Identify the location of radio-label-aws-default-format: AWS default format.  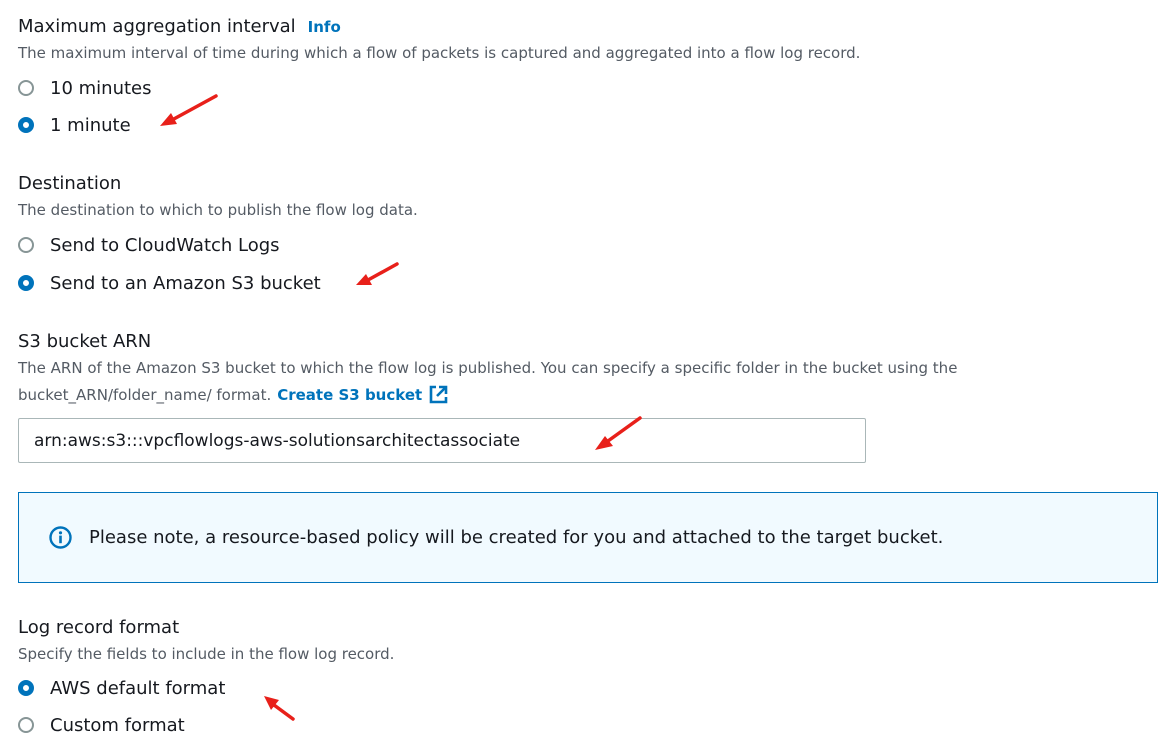
(138, 688).